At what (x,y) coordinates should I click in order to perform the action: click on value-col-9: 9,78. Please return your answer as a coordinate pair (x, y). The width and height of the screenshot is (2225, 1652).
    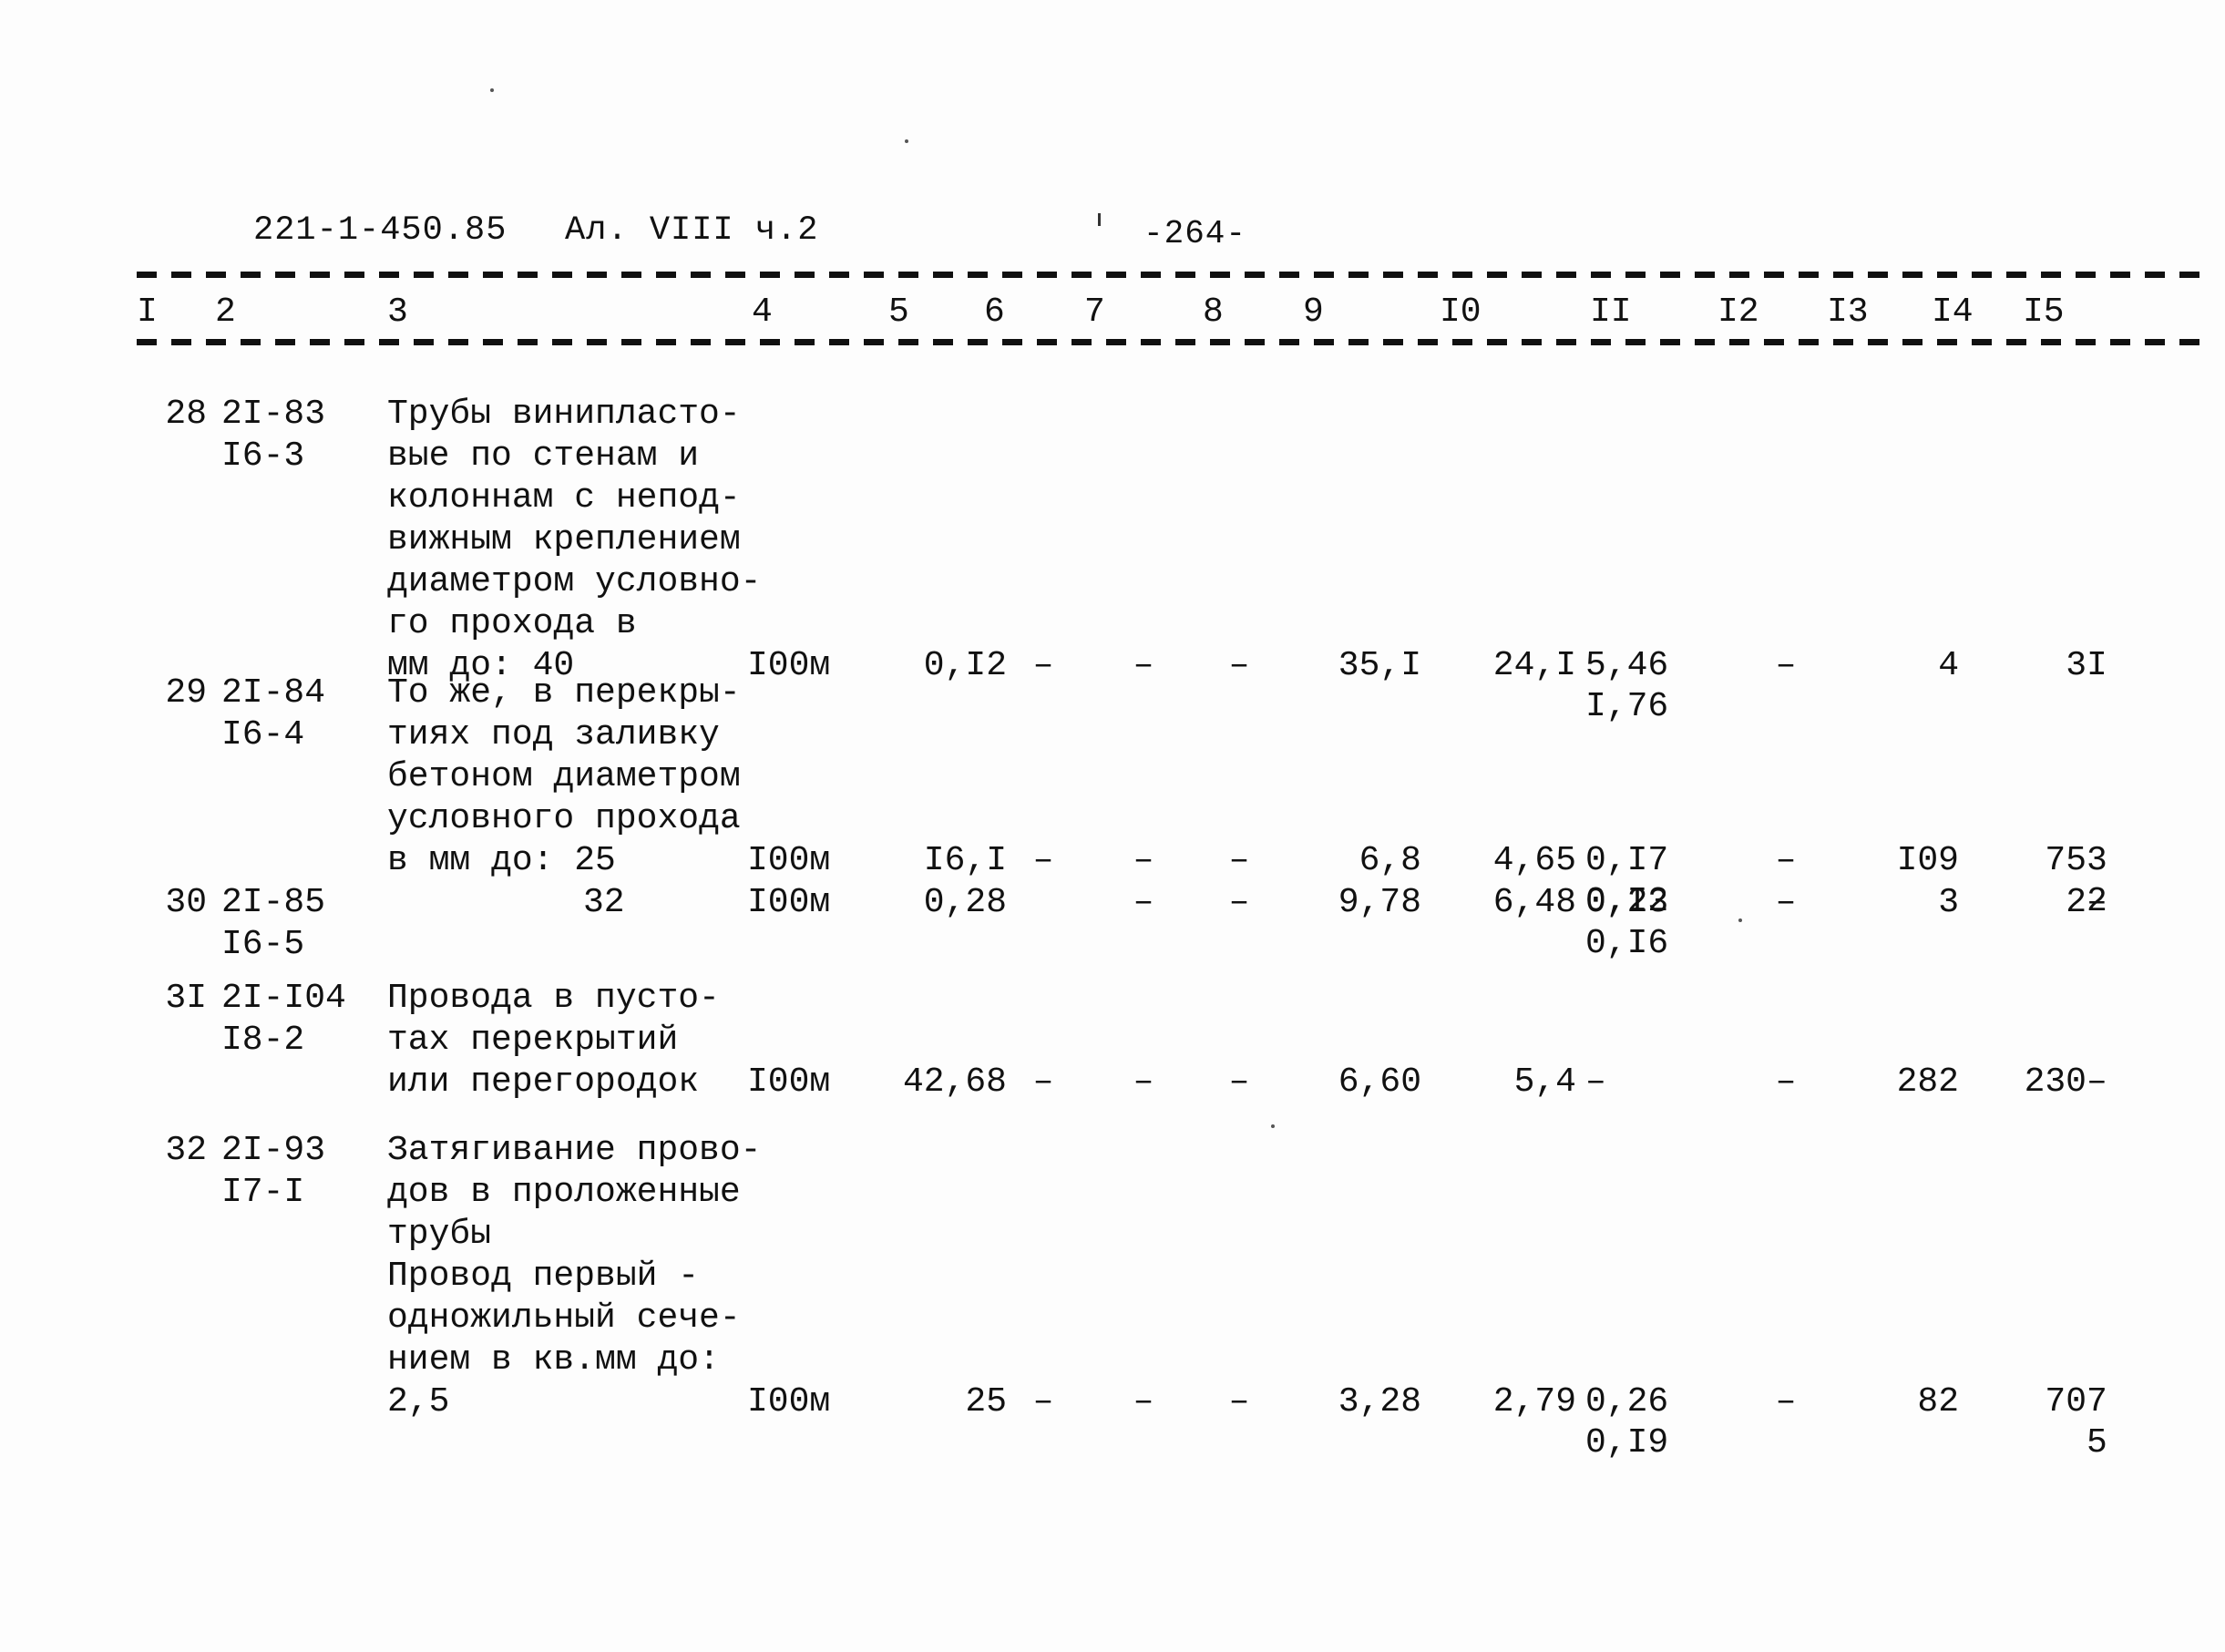
    Looking at the image, I should click on (1379, 902).